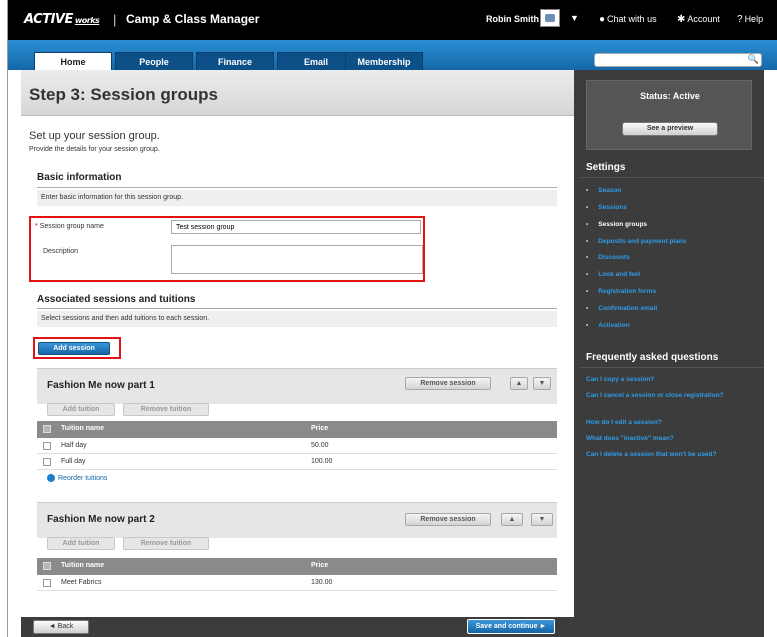  I want to click on table-row: Half day 50.00, so click(297, 446).